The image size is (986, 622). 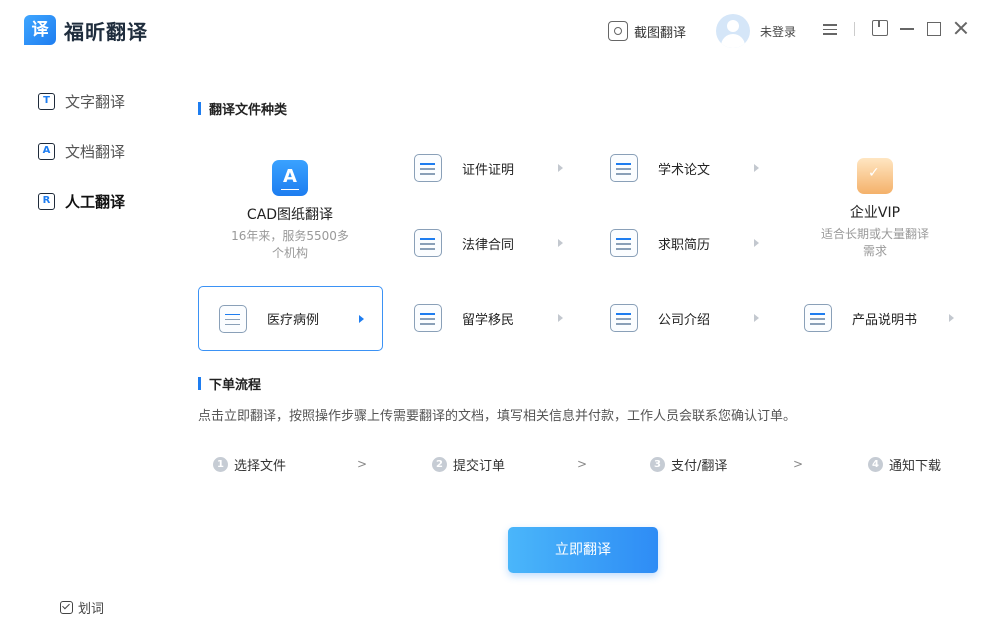 I want to click on contract-icon, so click(x=428, y=243).